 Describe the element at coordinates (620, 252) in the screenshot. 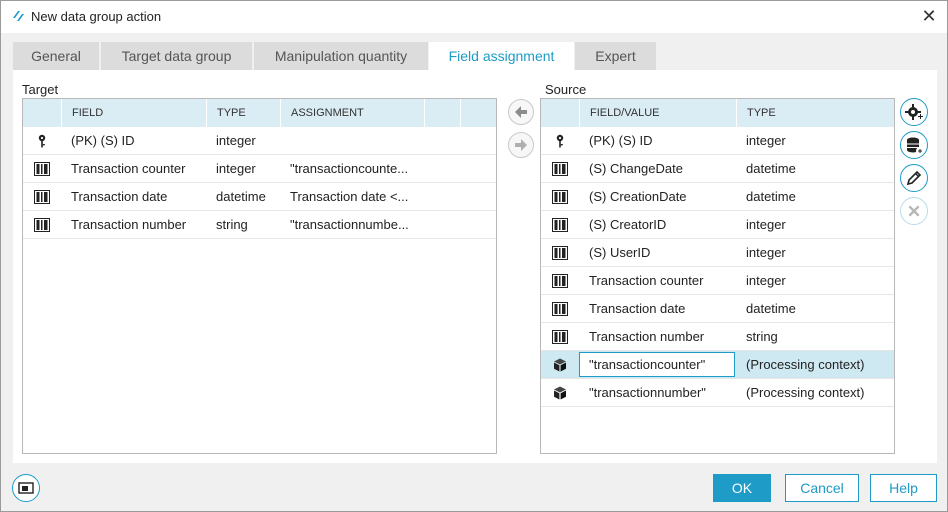

I see `source-field-cell: (S) UserID` at that location.